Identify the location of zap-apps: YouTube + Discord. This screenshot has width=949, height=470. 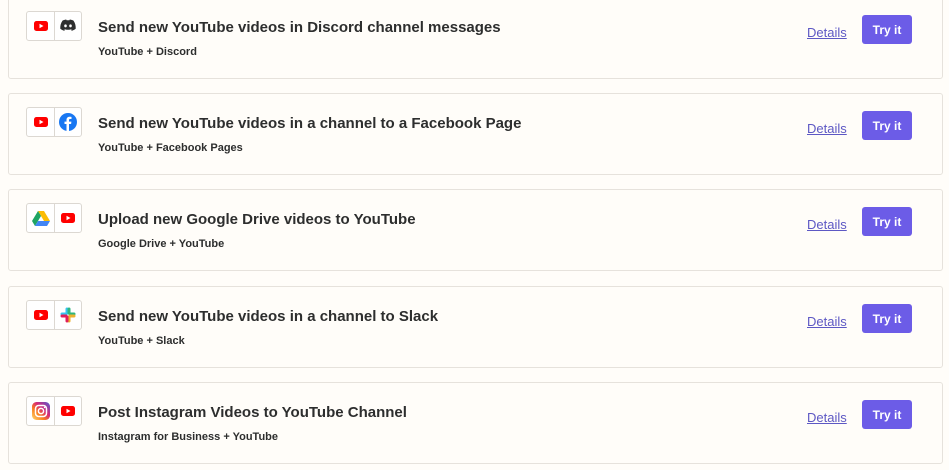
(147, 52).